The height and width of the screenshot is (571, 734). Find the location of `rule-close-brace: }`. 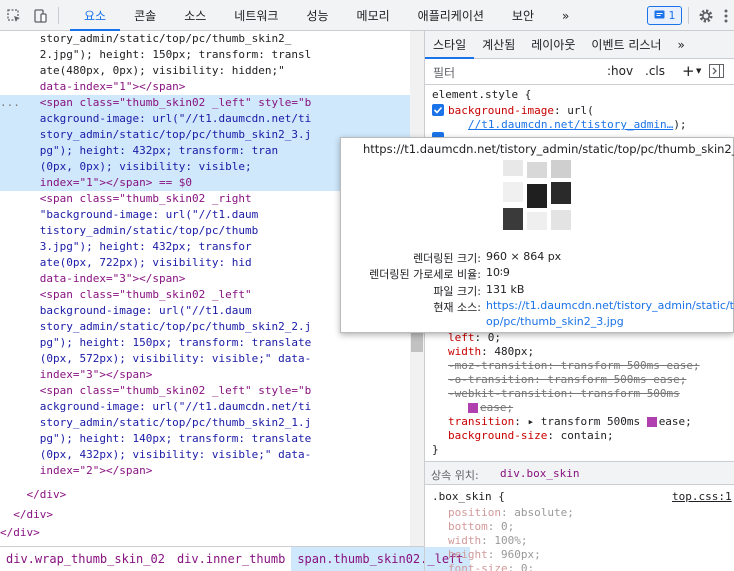

rule-close-brace: } is located at coordinates (435, 449).